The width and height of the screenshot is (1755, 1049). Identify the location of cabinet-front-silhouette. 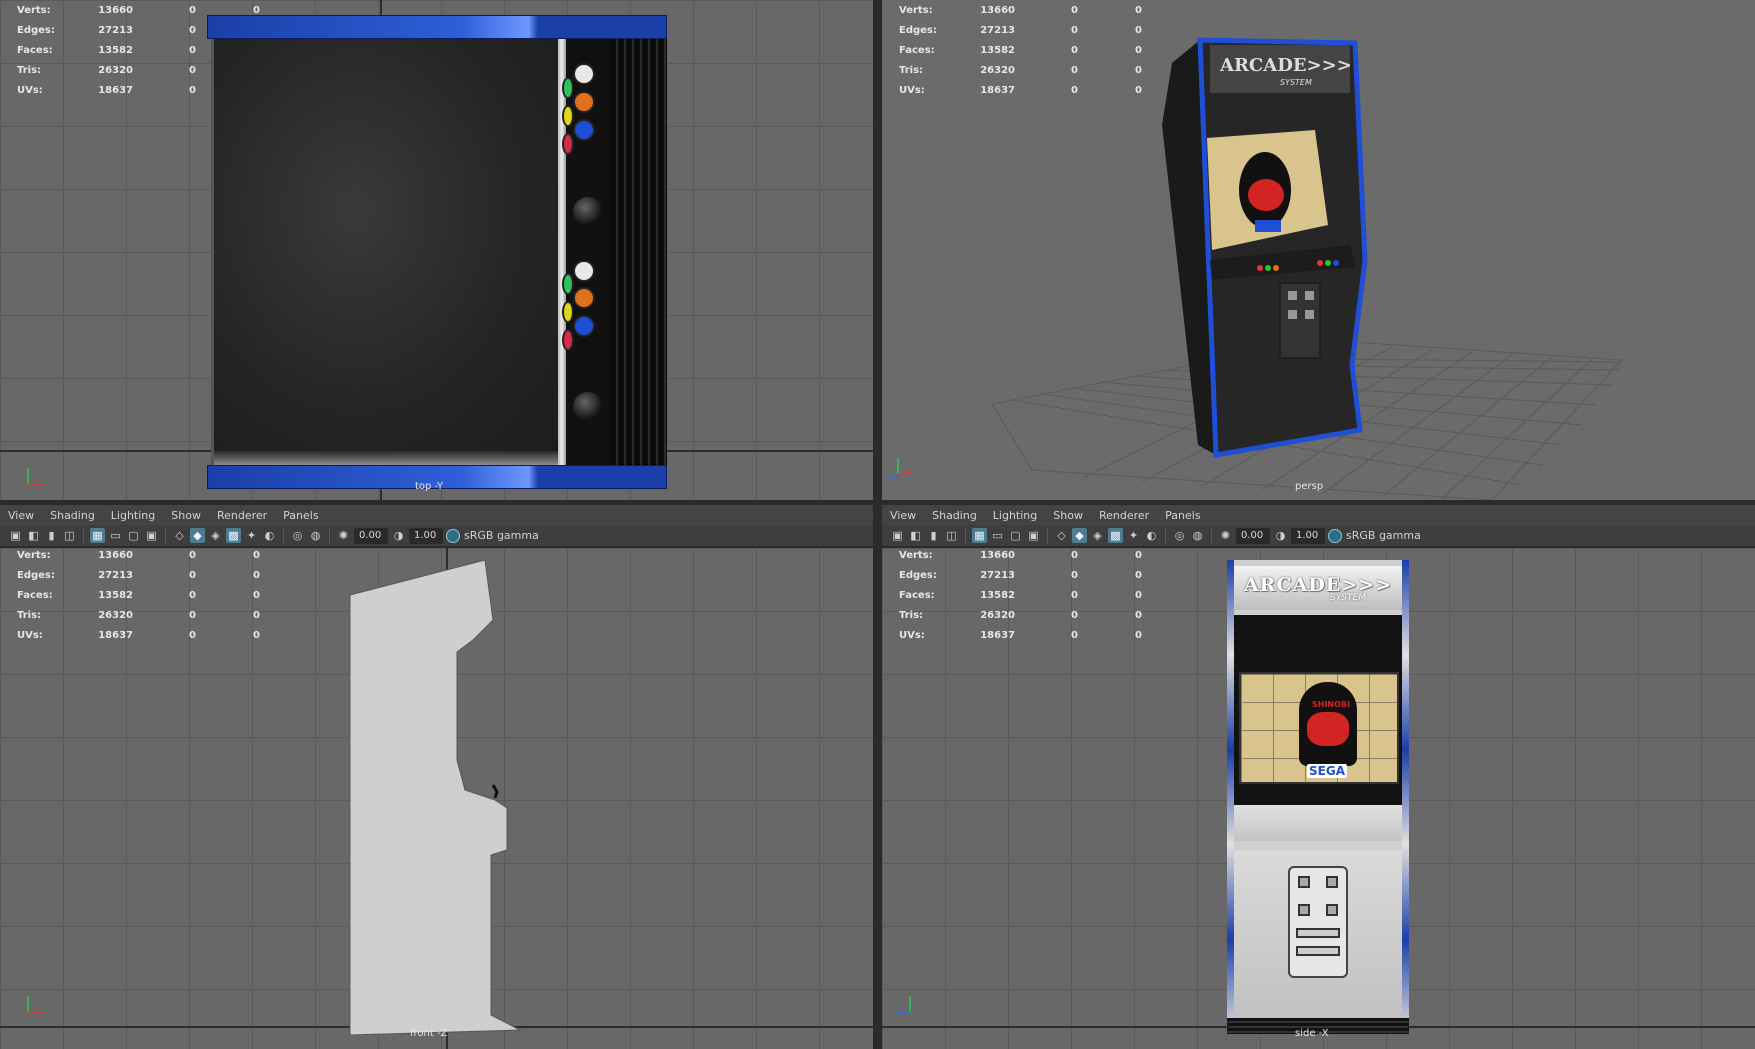
(435, 797).